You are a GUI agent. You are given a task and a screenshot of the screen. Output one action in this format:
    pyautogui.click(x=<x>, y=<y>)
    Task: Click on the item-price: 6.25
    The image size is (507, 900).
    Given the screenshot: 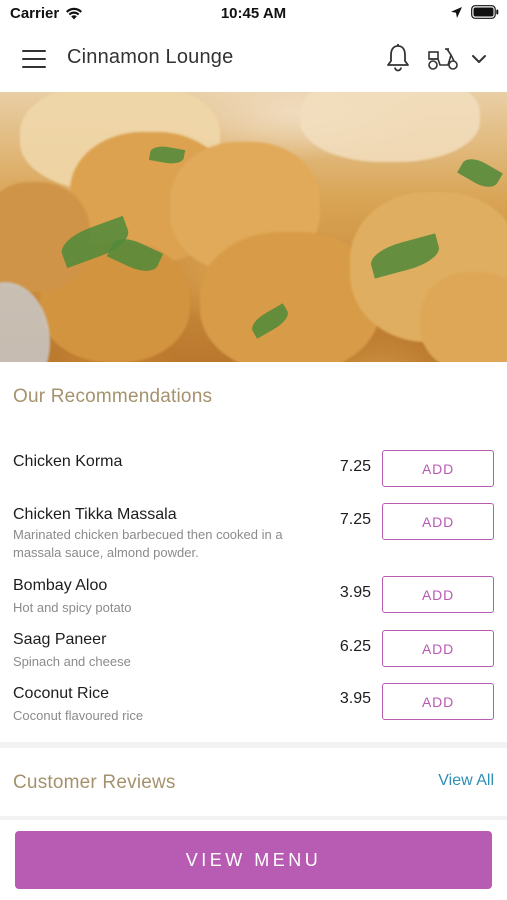 What is the action you would take?
    pyautogui.click(x=355, y=646)
    